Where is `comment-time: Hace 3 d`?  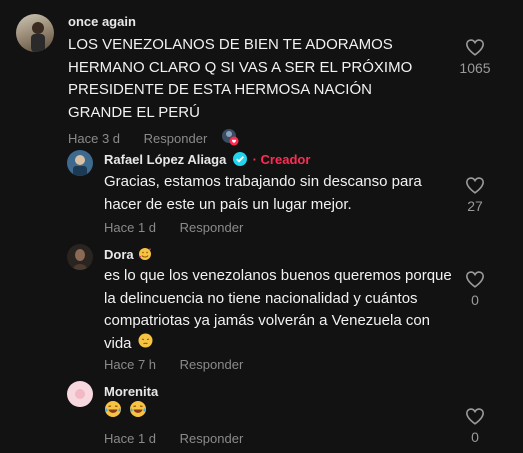 comment-time: Hace 3 d is located at coordinates (94, 138).